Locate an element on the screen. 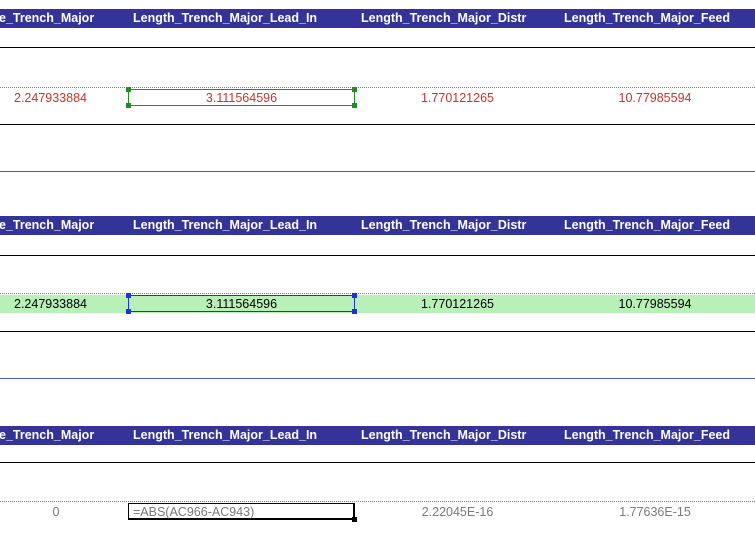 The image size is (755, 534). fill-handle is located at coordinates (354, 519).